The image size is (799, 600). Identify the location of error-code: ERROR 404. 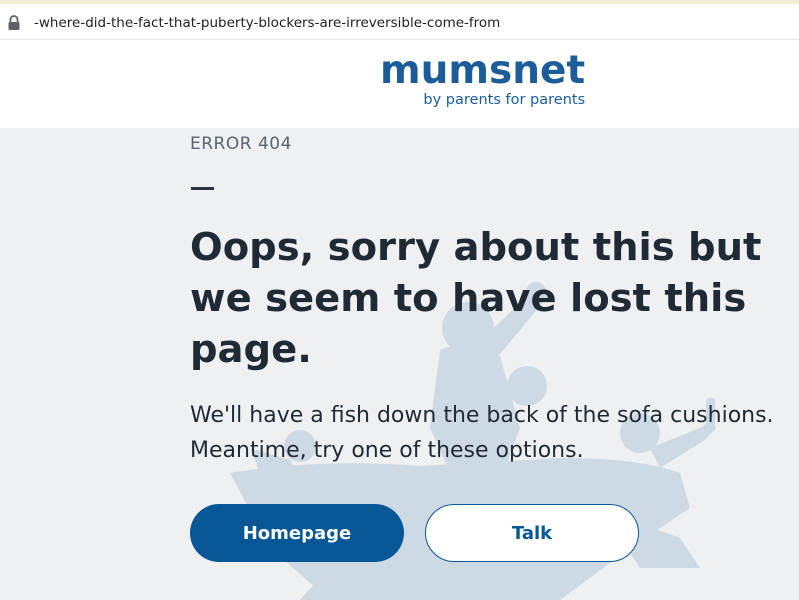
(241, 144).